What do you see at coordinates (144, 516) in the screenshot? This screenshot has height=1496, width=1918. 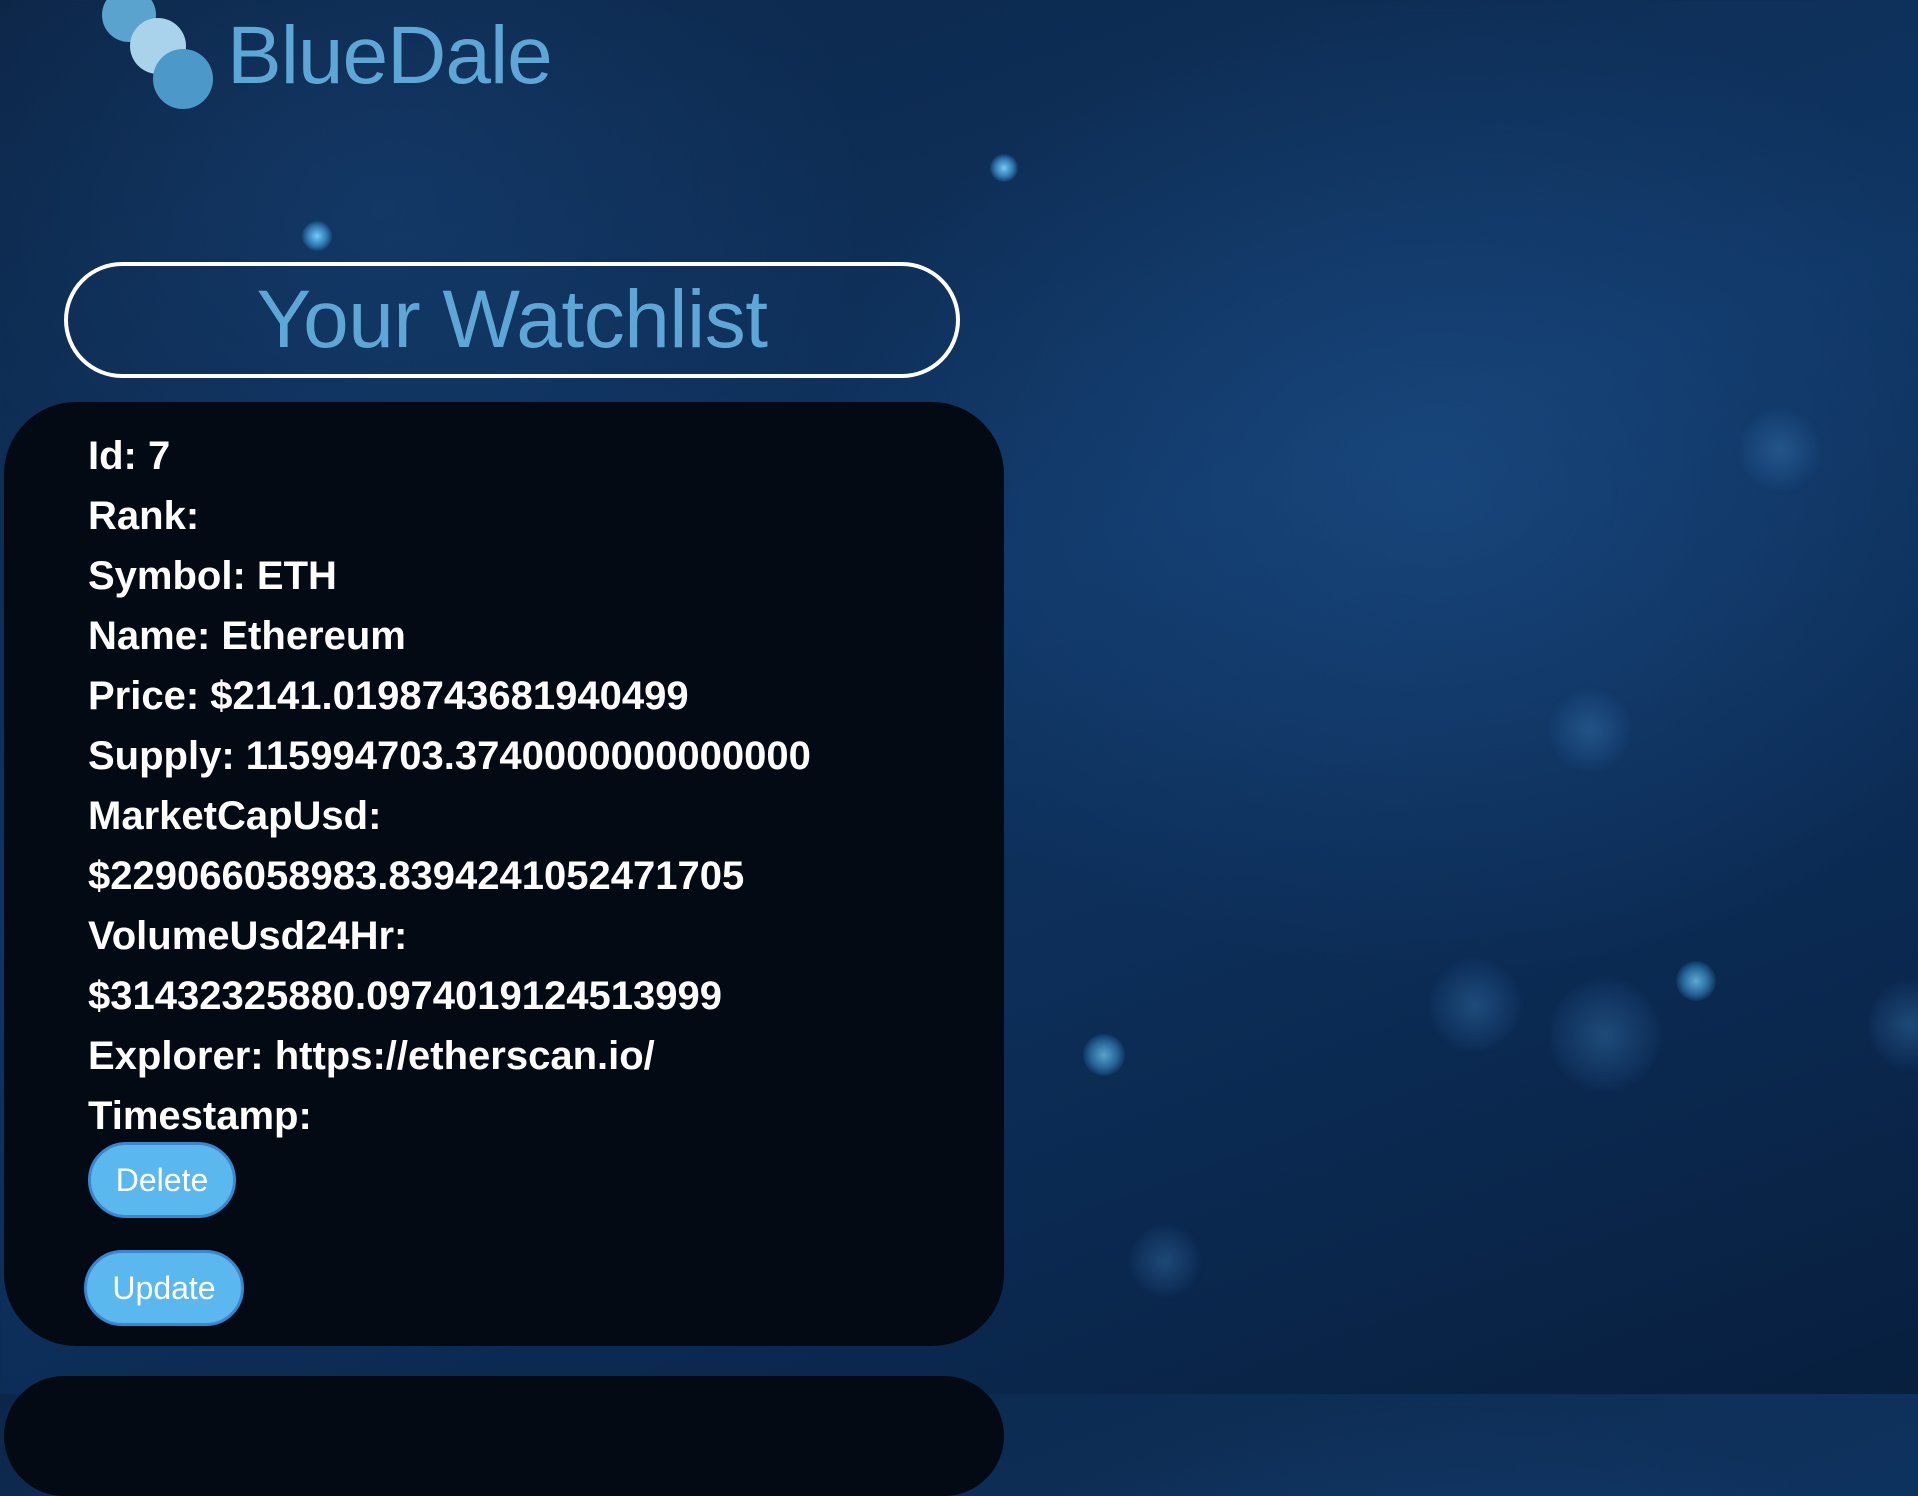 I see `field-rank: Rank:` at bounding box center [144, 516].